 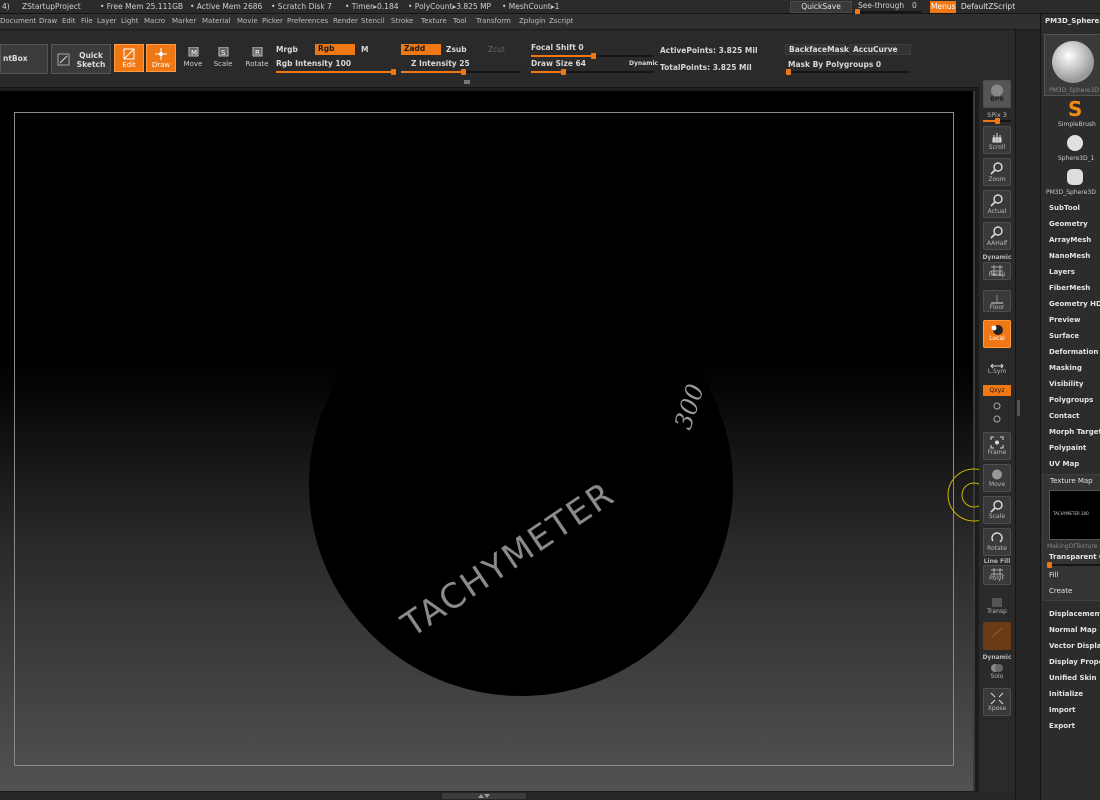 I want to click on menu-preferences: Preferences, so click(x=307, y=21).